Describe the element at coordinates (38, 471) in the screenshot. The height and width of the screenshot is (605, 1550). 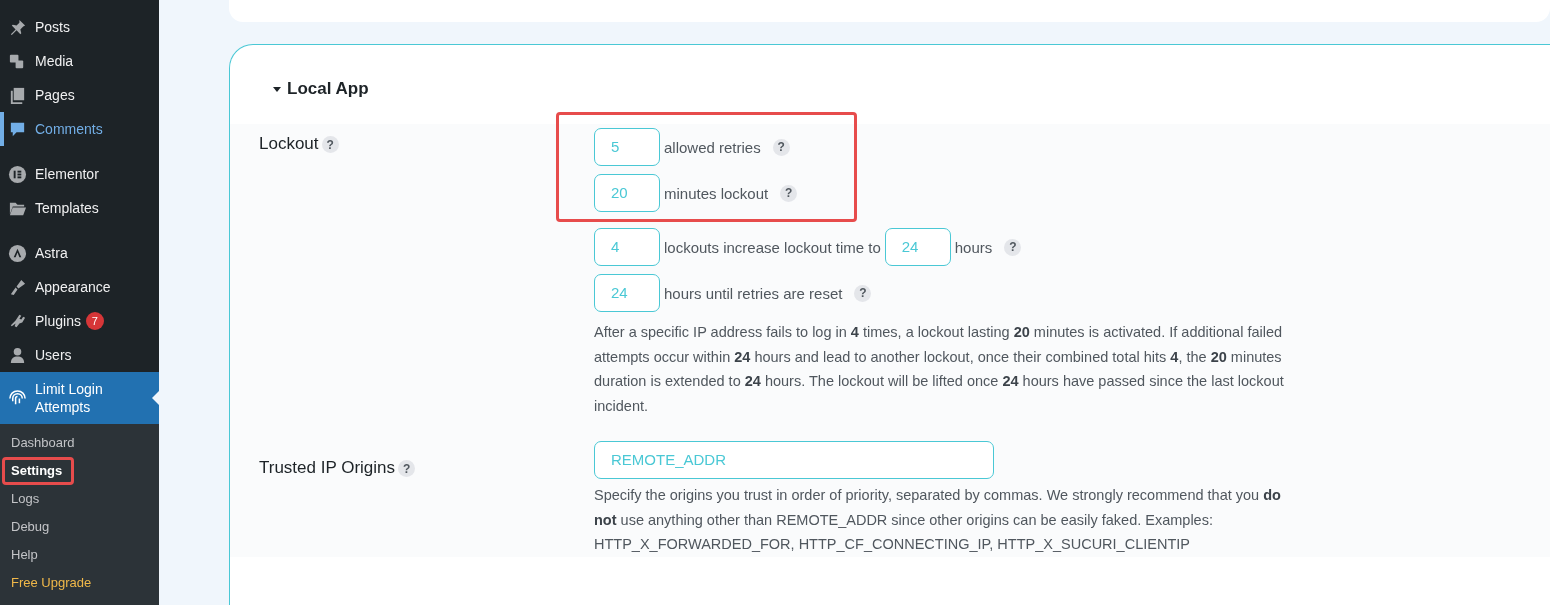
I see `submenu-item: Settings` at that location.